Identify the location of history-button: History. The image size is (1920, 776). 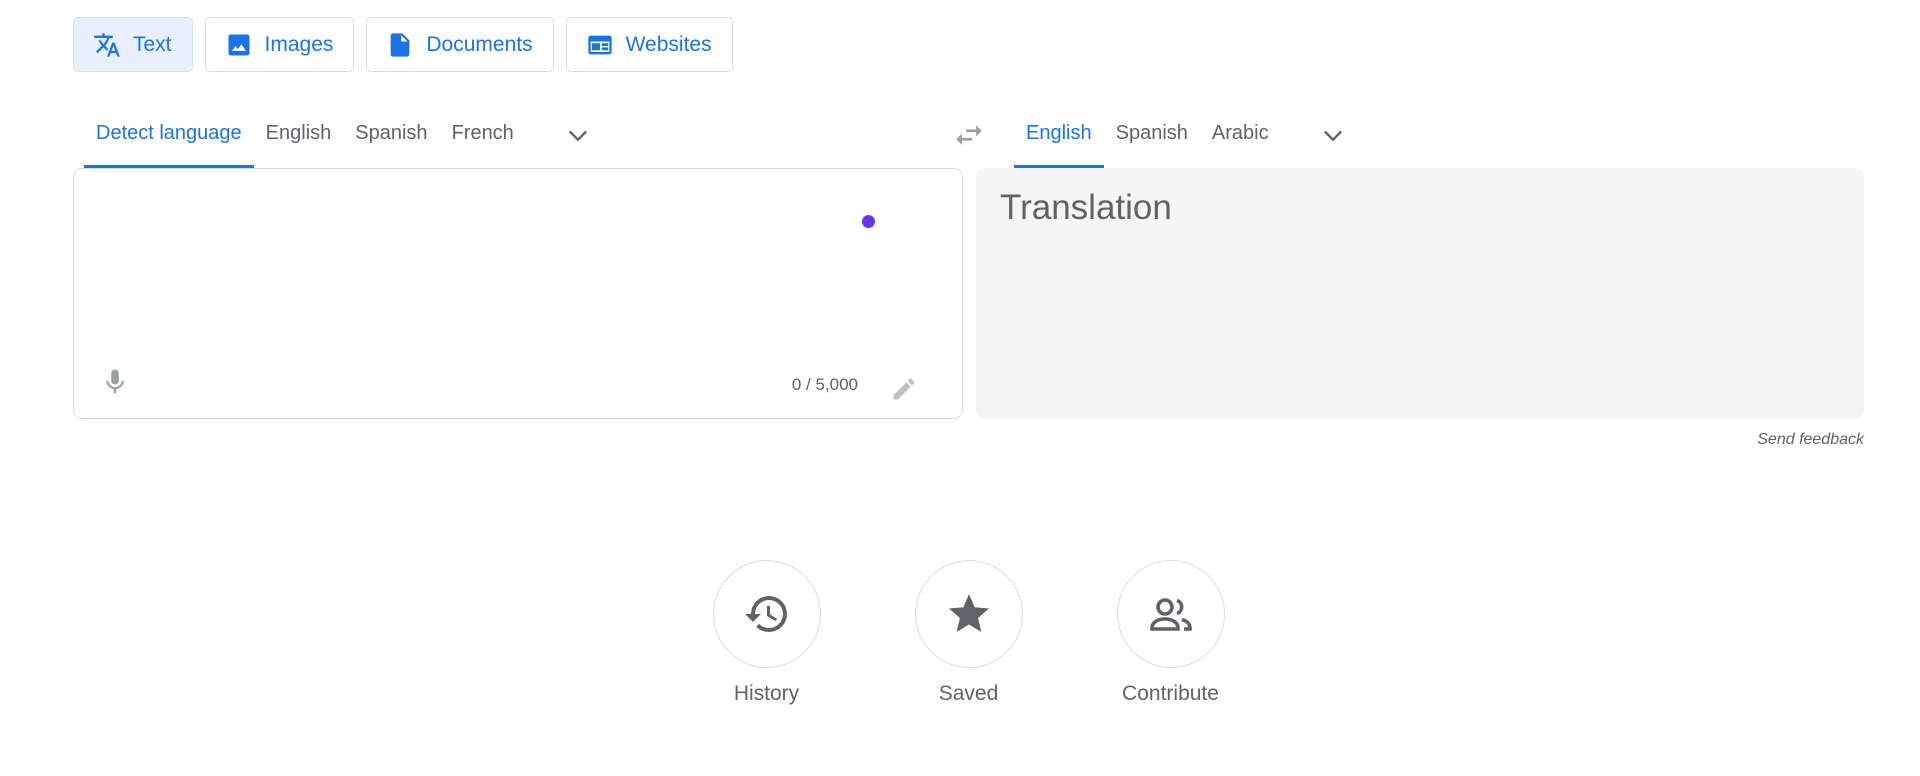
(766, 633).